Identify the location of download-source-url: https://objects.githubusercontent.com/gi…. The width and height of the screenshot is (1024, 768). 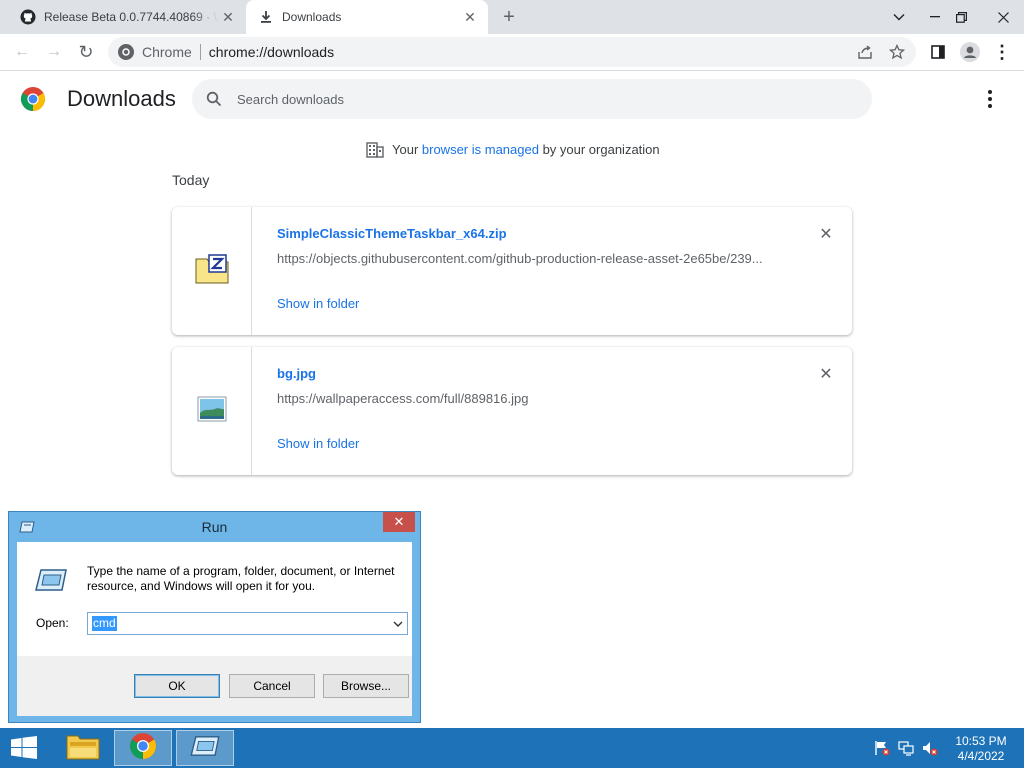
(527, 258).